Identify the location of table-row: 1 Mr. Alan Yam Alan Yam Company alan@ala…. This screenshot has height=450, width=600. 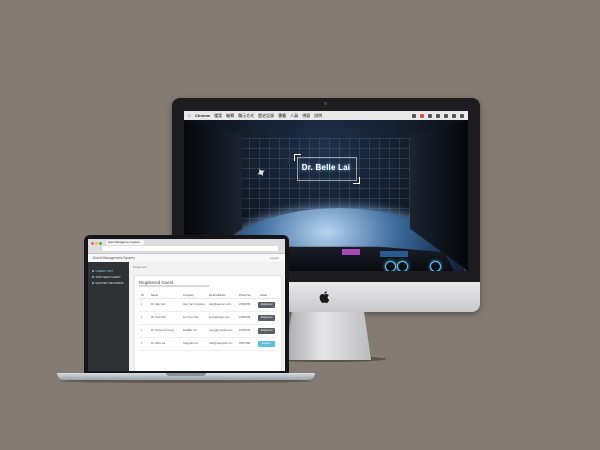
(208, 305).